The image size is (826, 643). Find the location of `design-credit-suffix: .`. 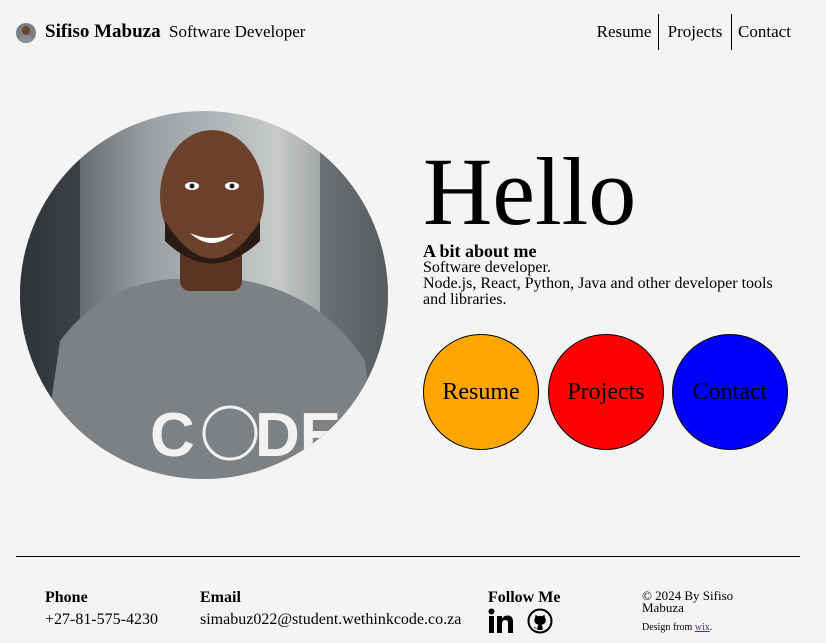

design-credit-suffix: . is located at coordinates (711, 627).